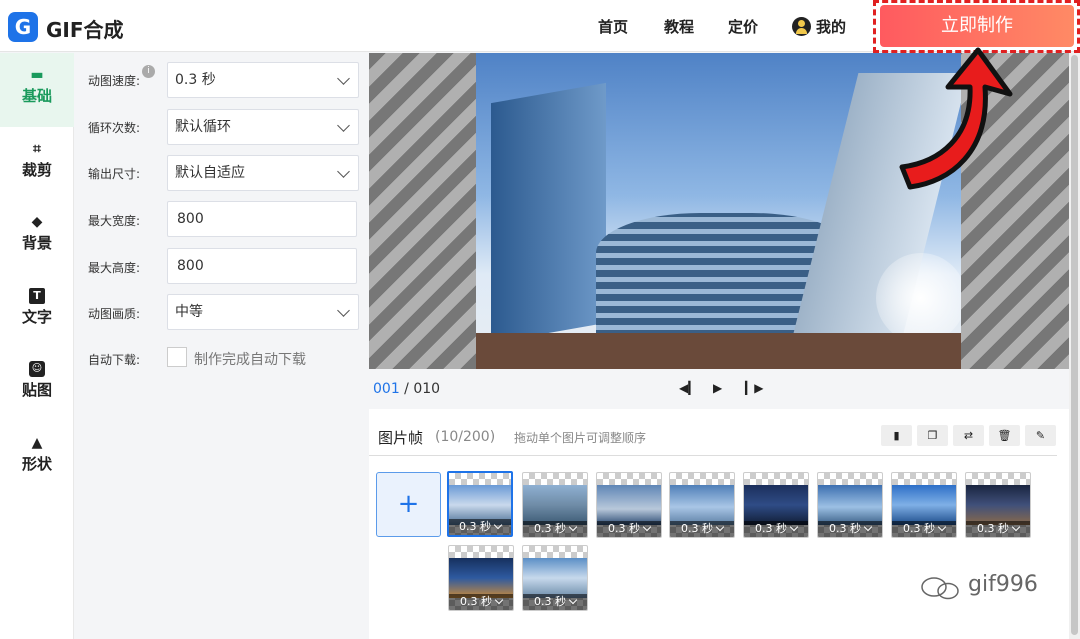 The image size is (1080, 639). Describe the element at coordinates (177, 357) in the screenshot. I see `auto-download-checkbox` at that location.